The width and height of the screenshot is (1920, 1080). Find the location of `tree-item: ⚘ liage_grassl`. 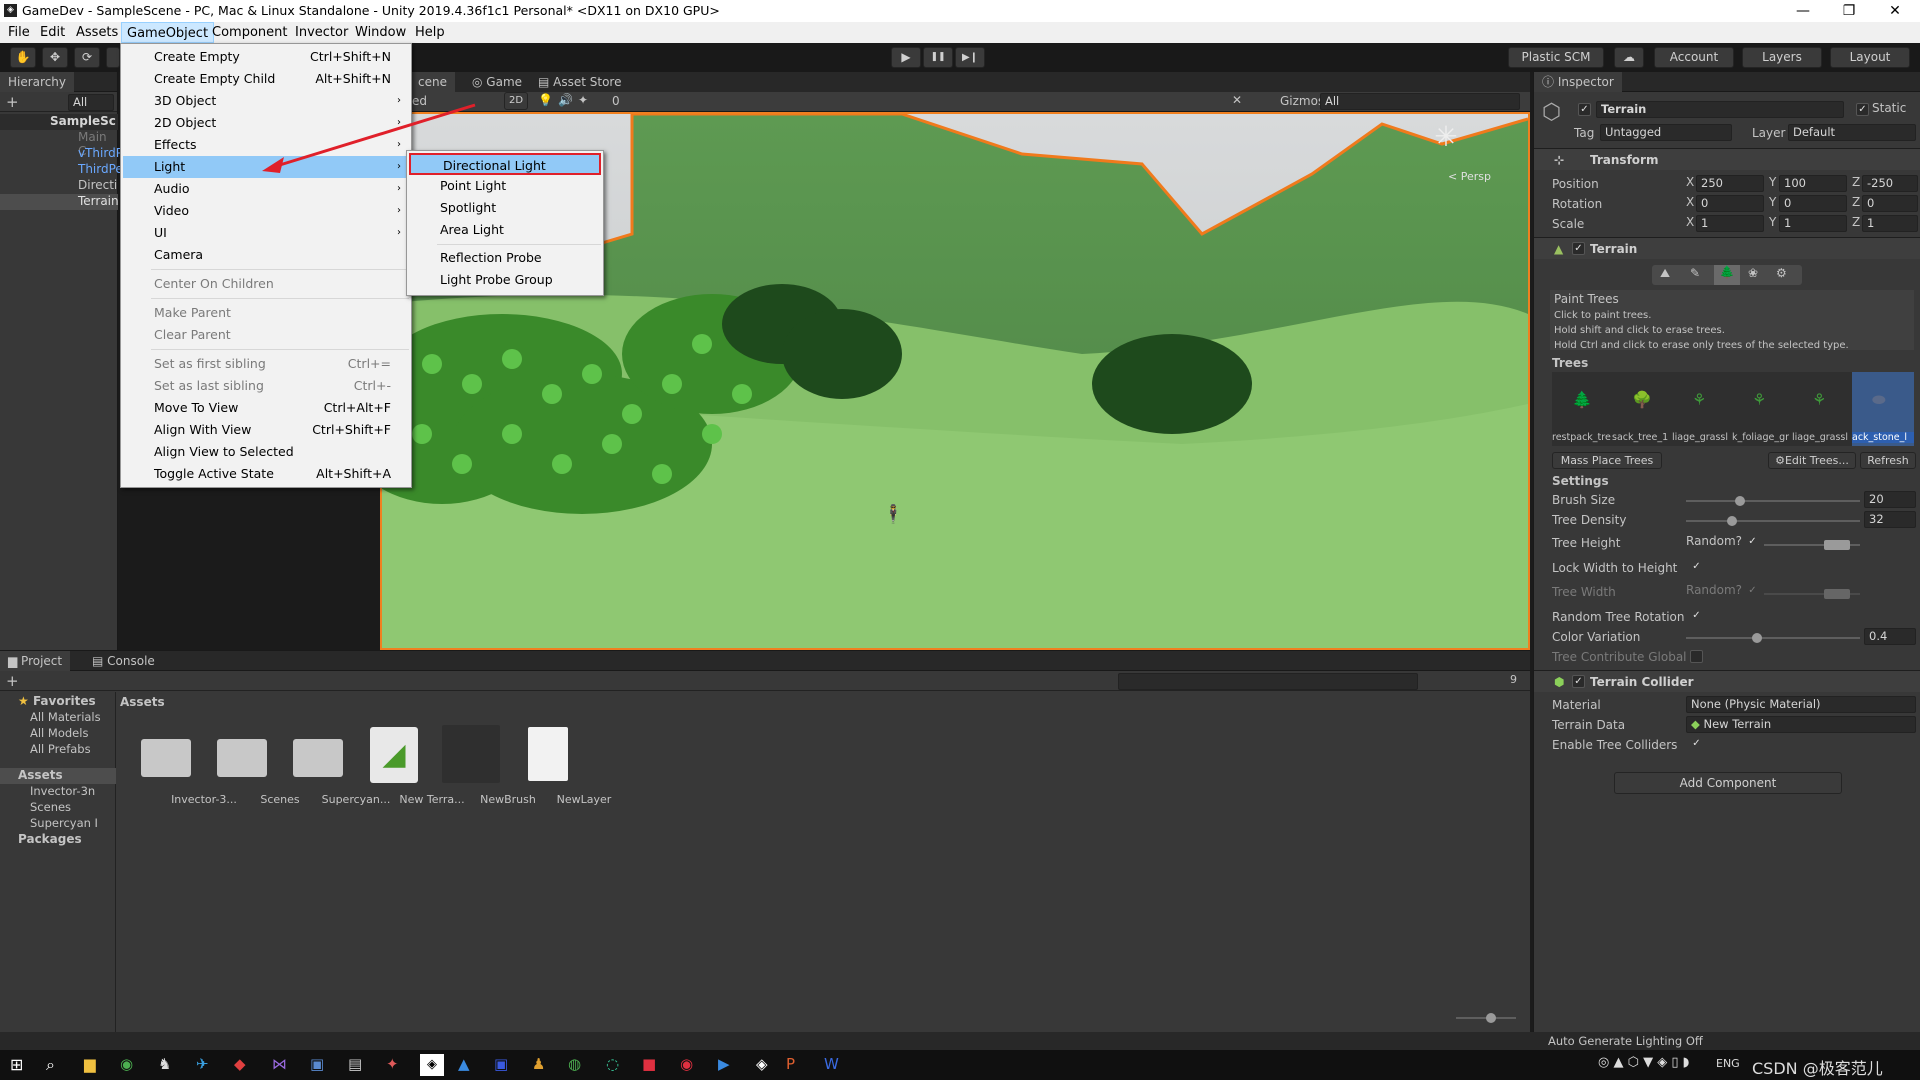

tree-item: ⚘ liage_grassl is located at coordinates (1702, 409).